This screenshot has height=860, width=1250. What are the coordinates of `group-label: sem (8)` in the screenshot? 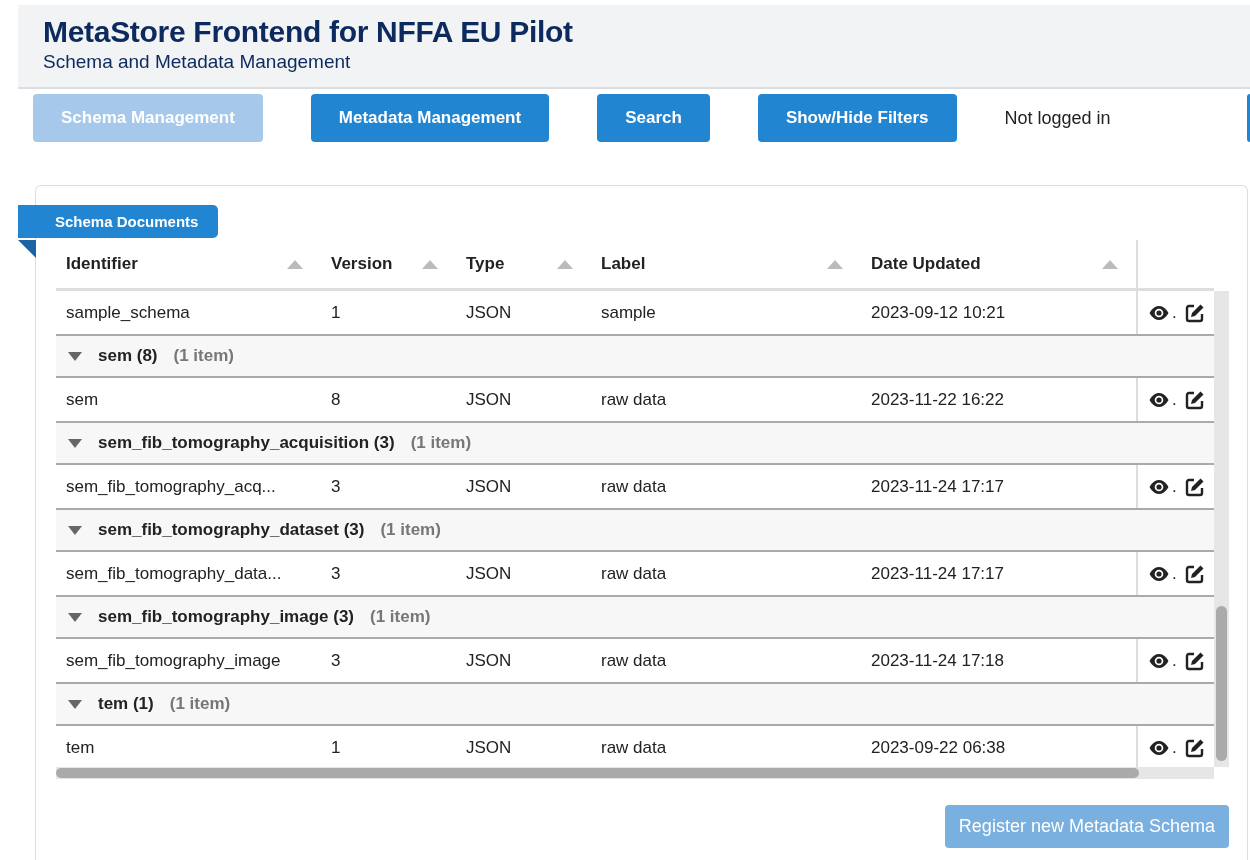 It's located at (128, 356).